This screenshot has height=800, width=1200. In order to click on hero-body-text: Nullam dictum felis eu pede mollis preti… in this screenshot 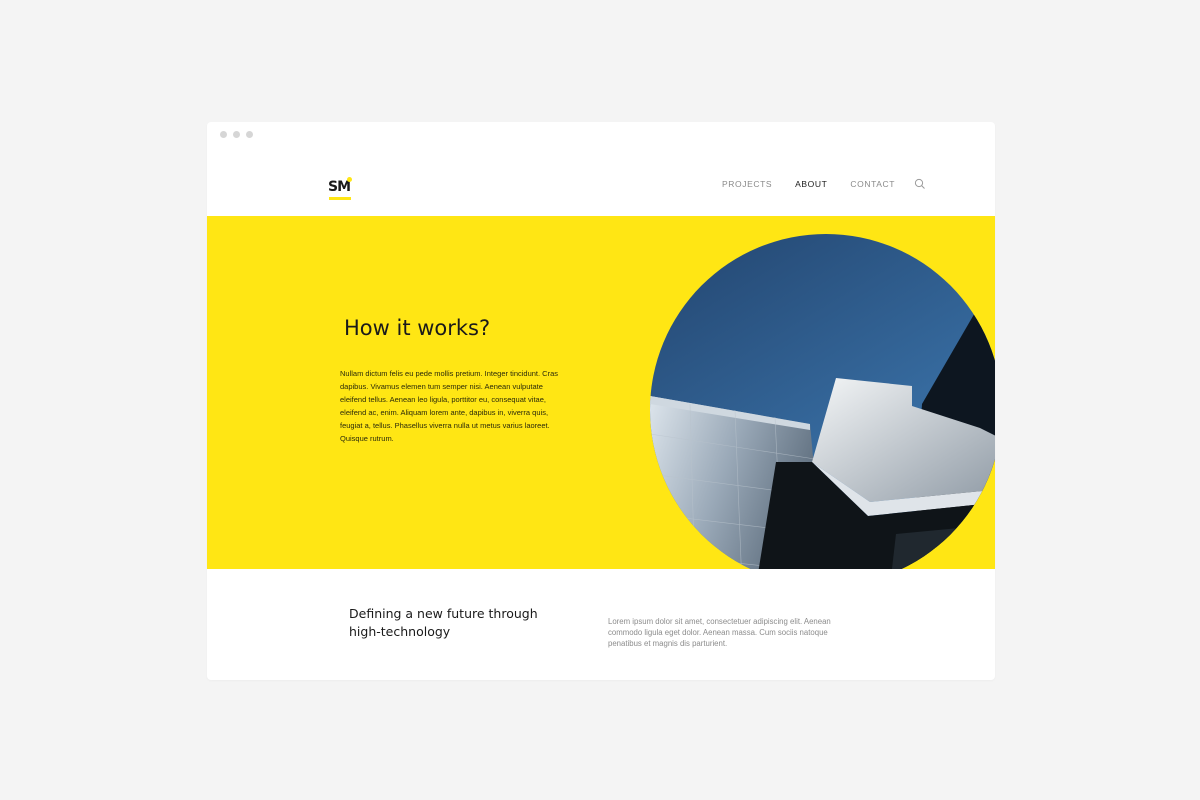, I will do `click(449, 406)`.